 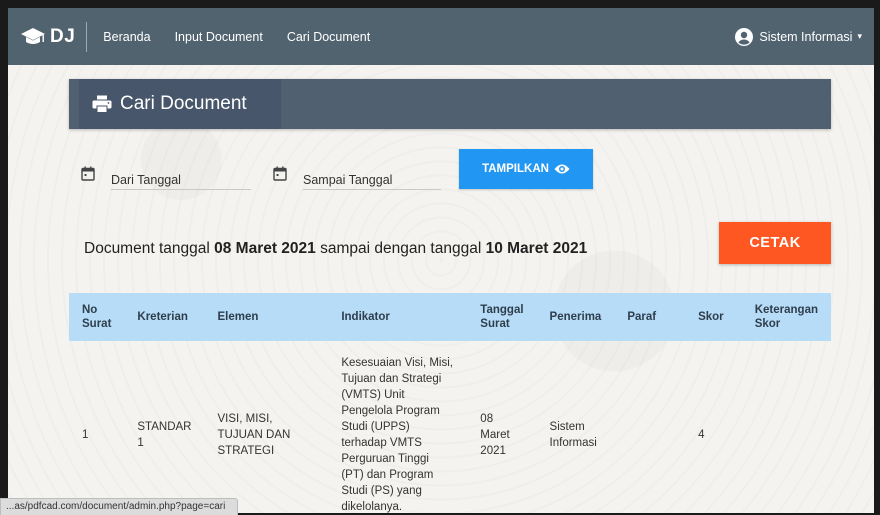 I want to click on header-paraf: Paraf, so click(x=650, y=317).